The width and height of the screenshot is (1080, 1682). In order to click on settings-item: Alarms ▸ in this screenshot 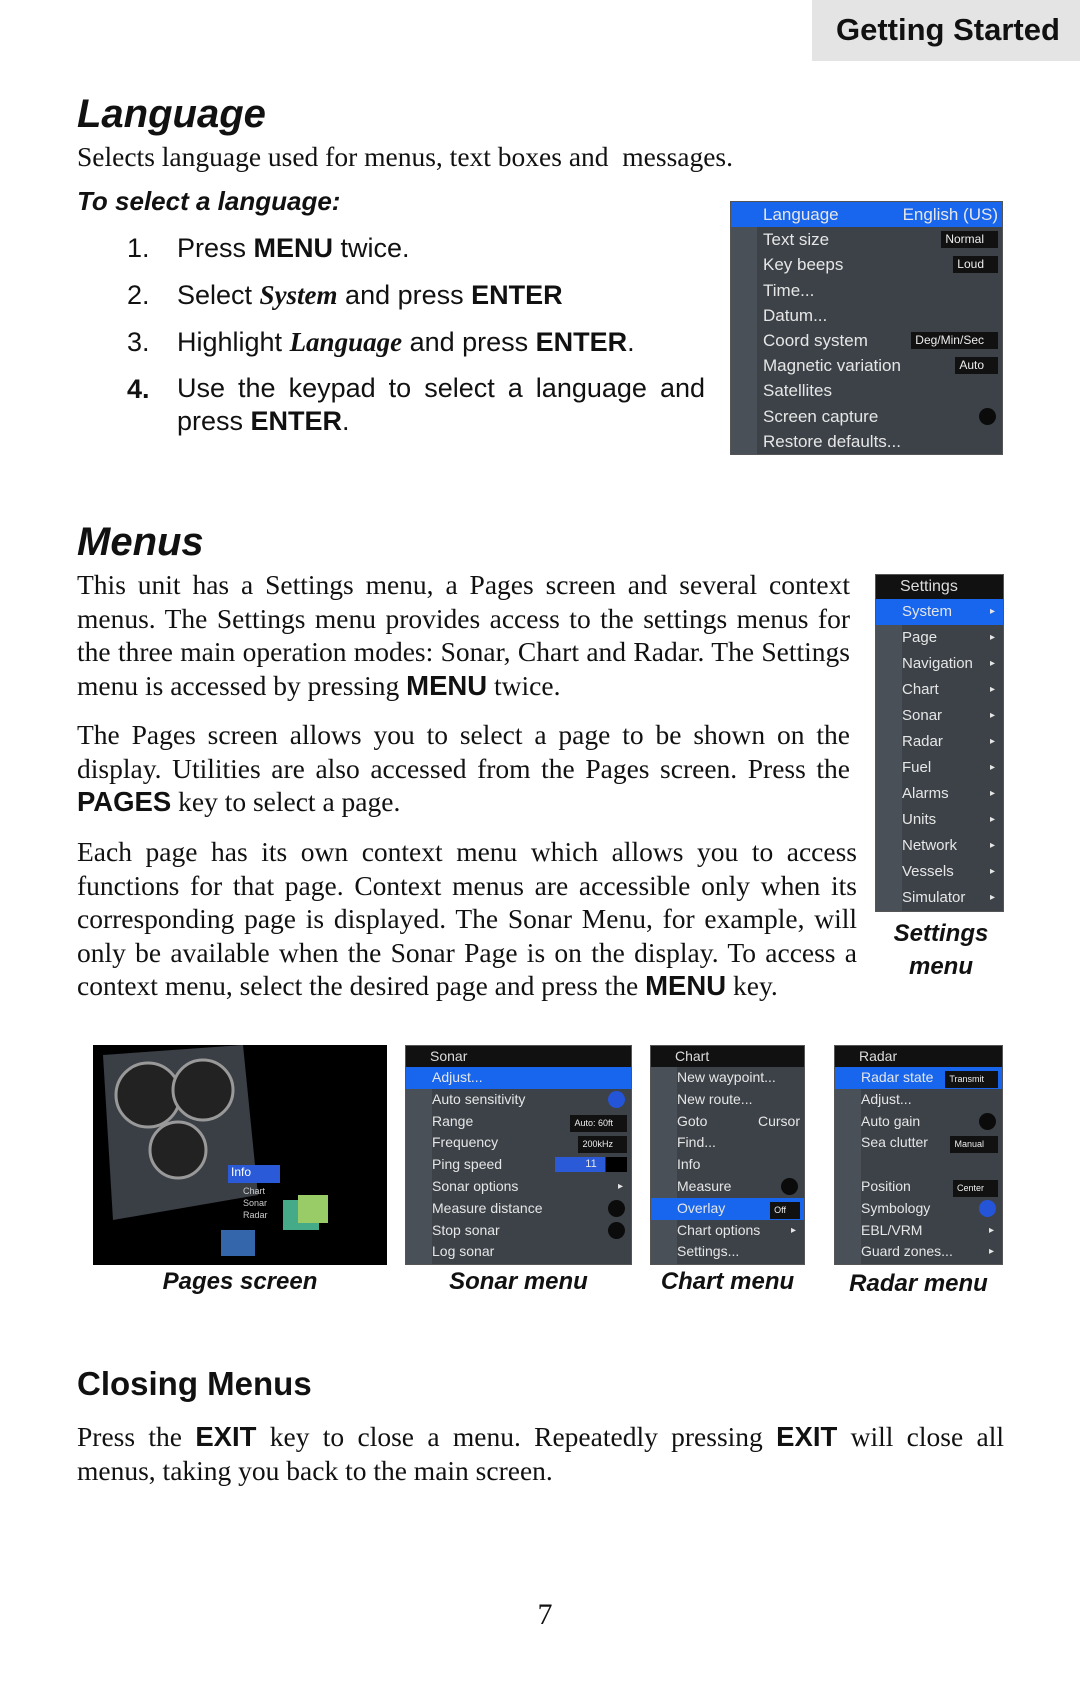, I will do `click(939, 794)`.